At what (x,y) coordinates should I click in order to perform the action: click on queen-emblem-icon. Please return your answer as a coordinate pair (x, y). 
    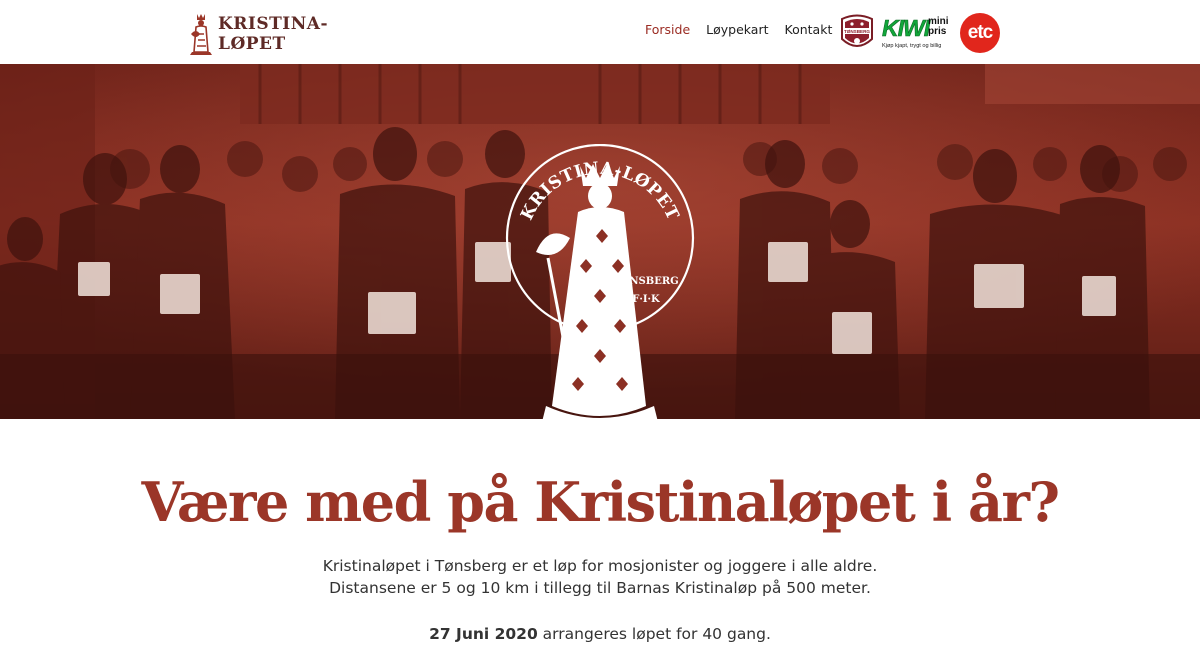
    Looking at the image, I should click on (201, 34).